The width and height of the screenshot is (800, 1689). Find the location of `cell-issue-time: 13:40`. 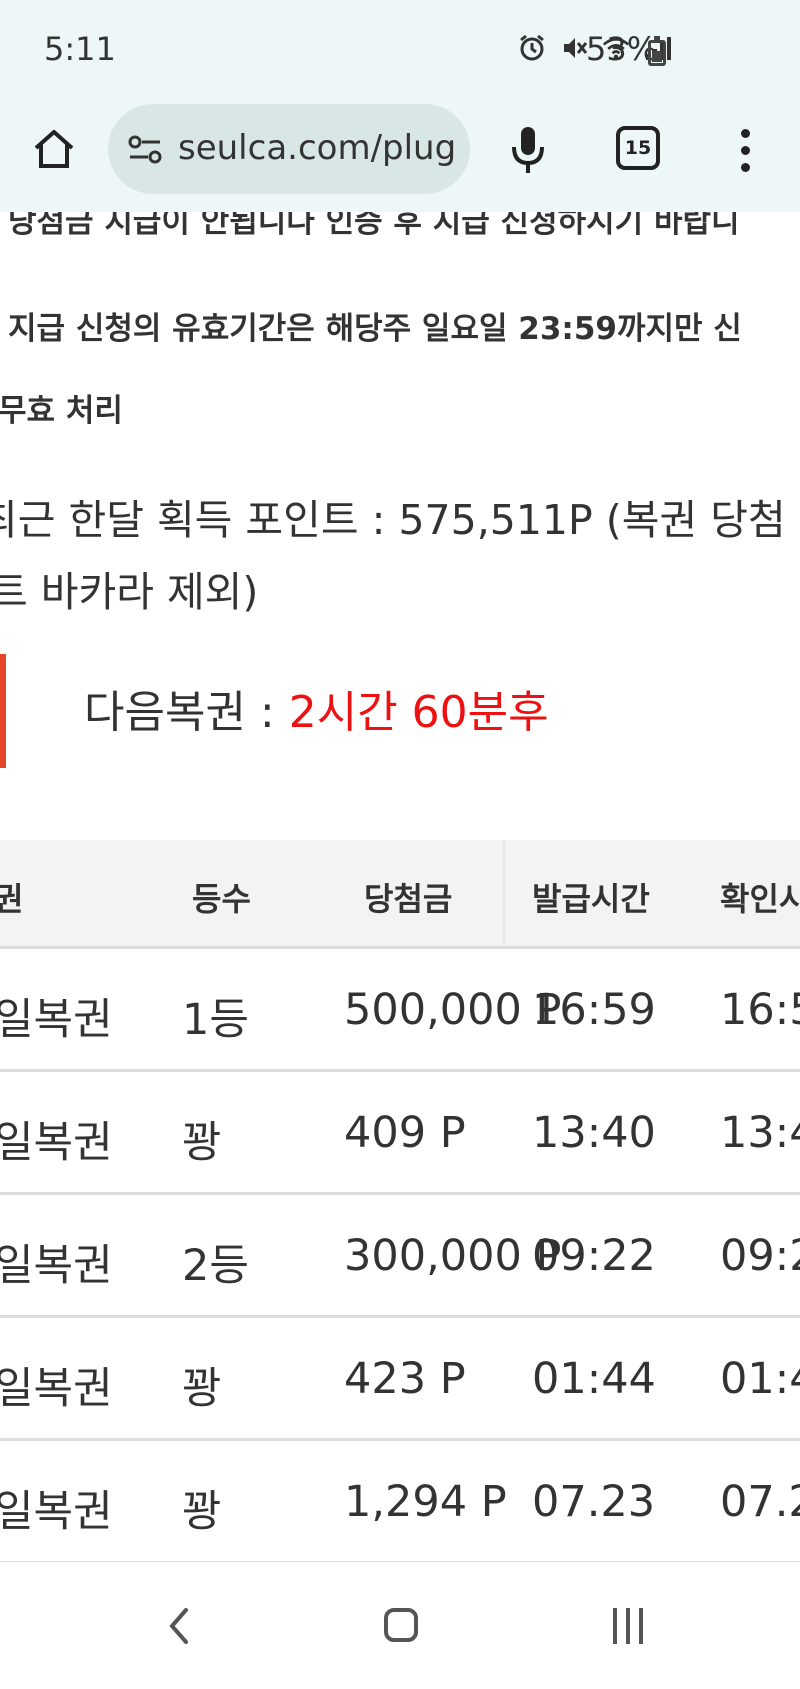

cell-issue-time: 13:40 is located at coordinates (594, 1133).